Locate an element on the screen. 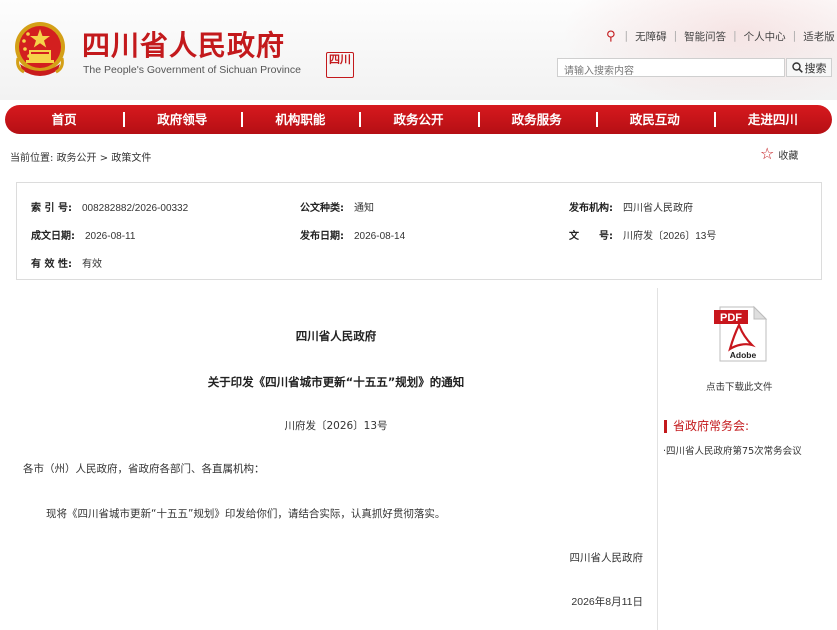 Image resolution: width=837 pixels, height=630 pixels. breadcrumb: 当前位置: 政务公开 > 政策文件 is located at coordinates (80, 156).